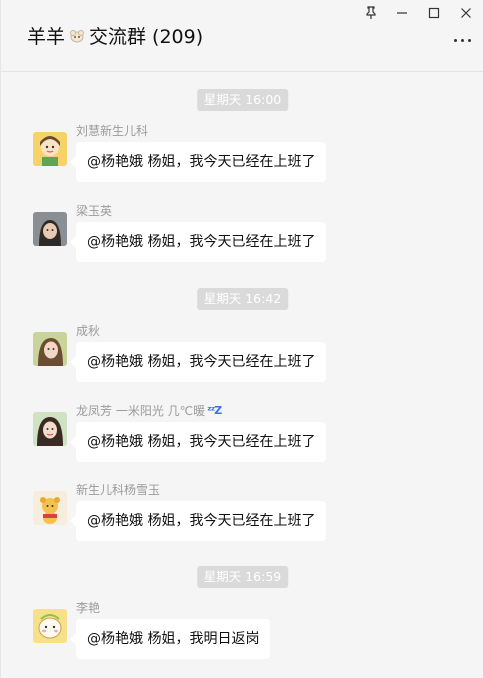 The width and height of the screenshot is (483, 678). What do you see at coordinates (141, 411) in the screenshot?
I see `sender-name-text: 龙凤芳 一米阳光 几℃暖` at bounding box center [141, 411].